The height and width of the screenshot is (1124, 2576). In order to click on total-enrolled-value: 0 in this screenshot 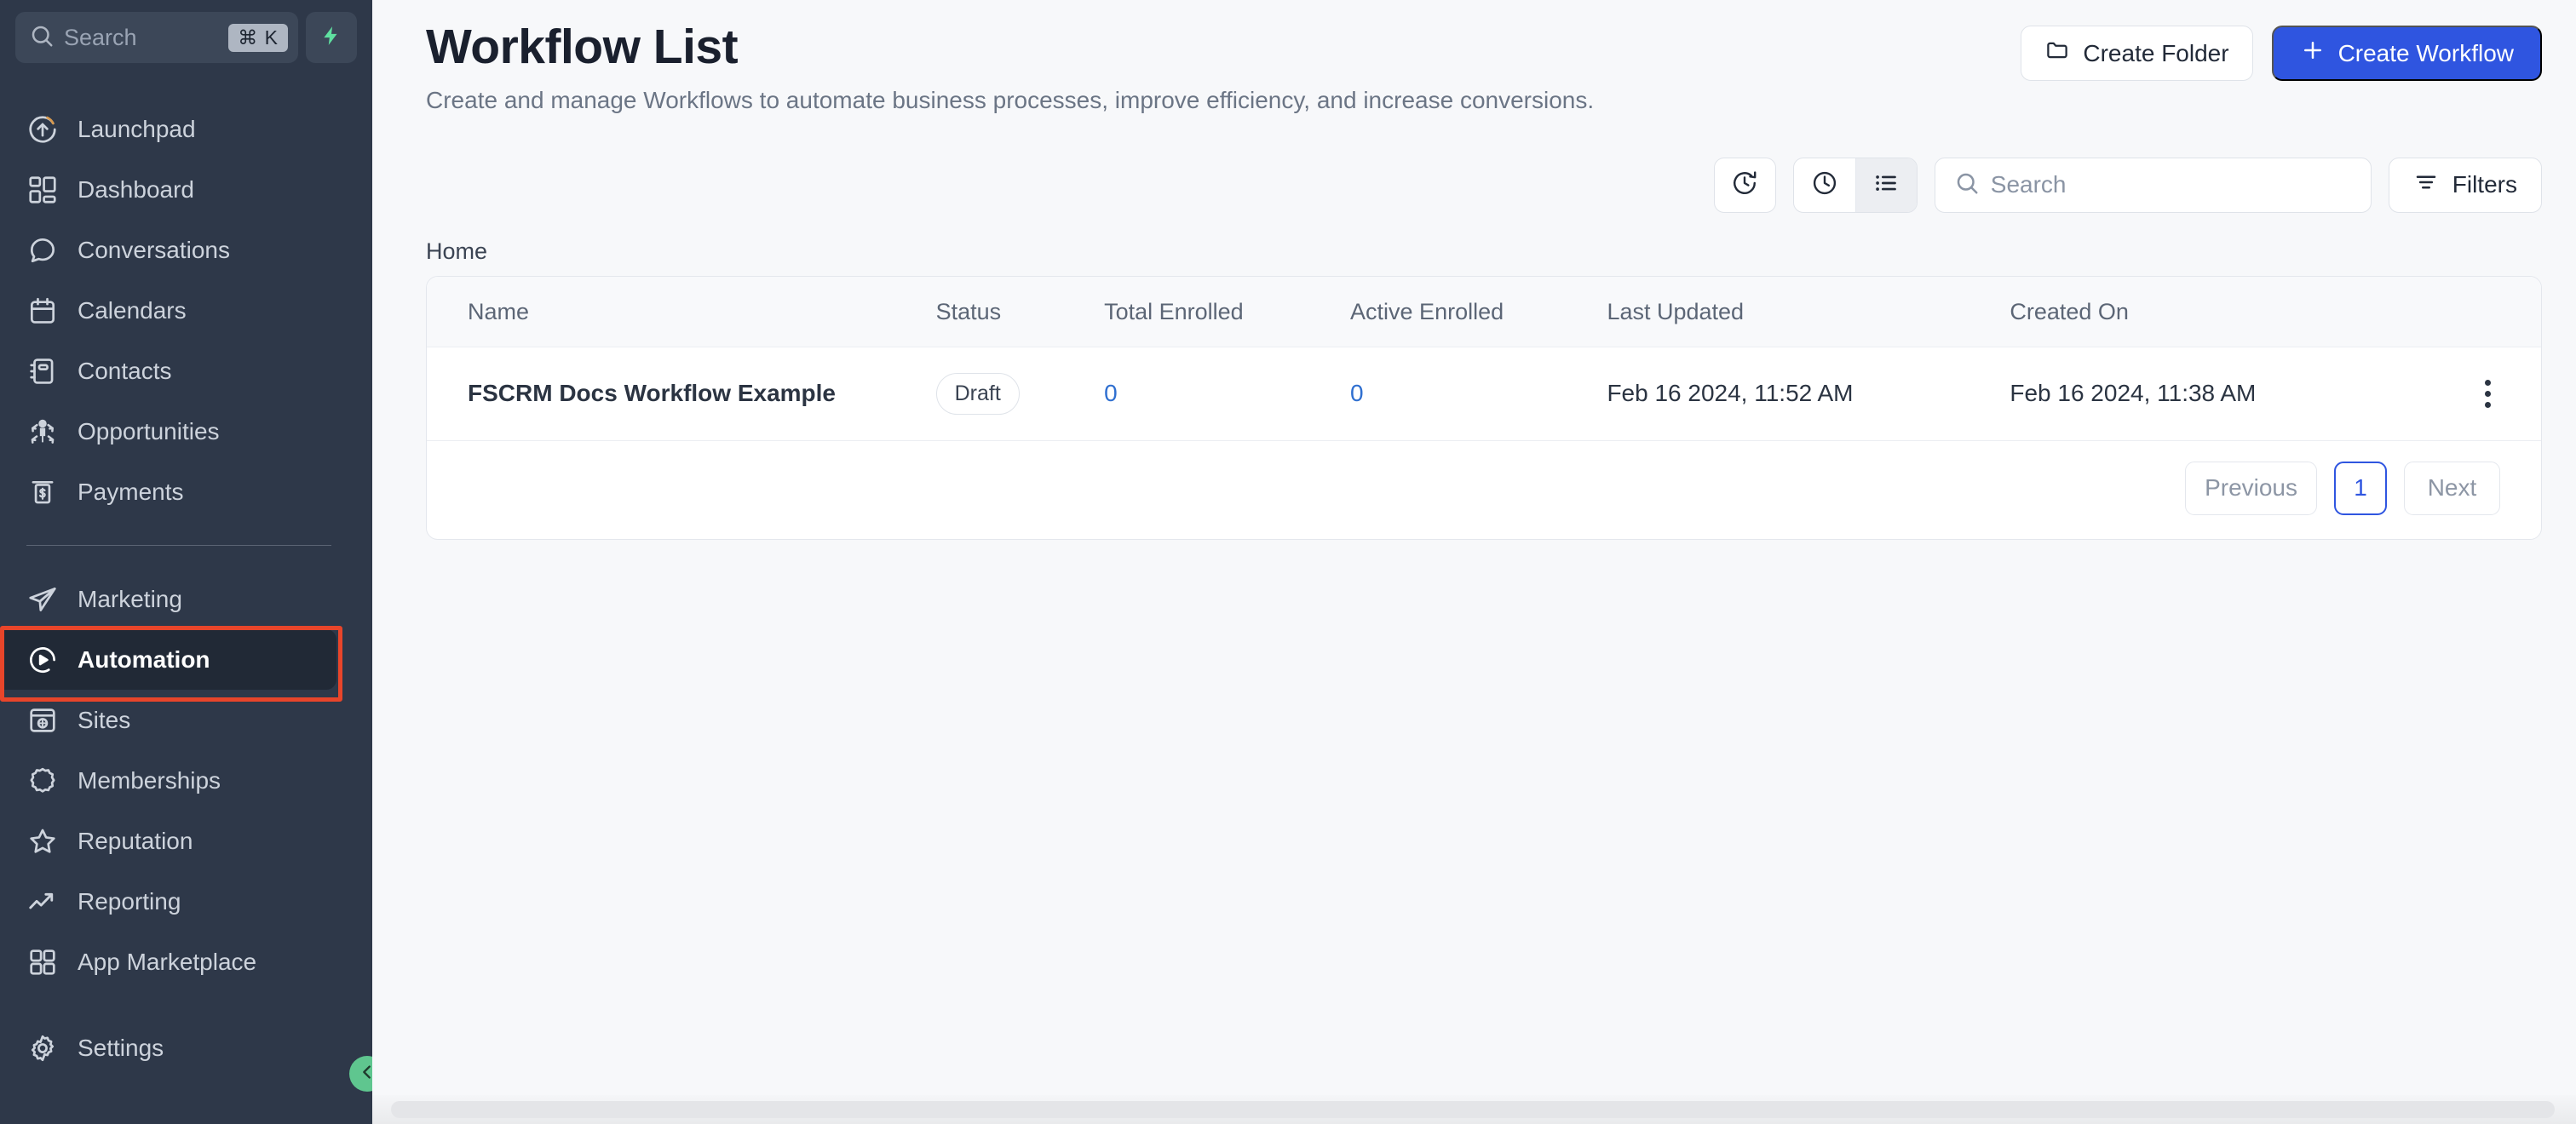, I will do `click(1111, 393)`.